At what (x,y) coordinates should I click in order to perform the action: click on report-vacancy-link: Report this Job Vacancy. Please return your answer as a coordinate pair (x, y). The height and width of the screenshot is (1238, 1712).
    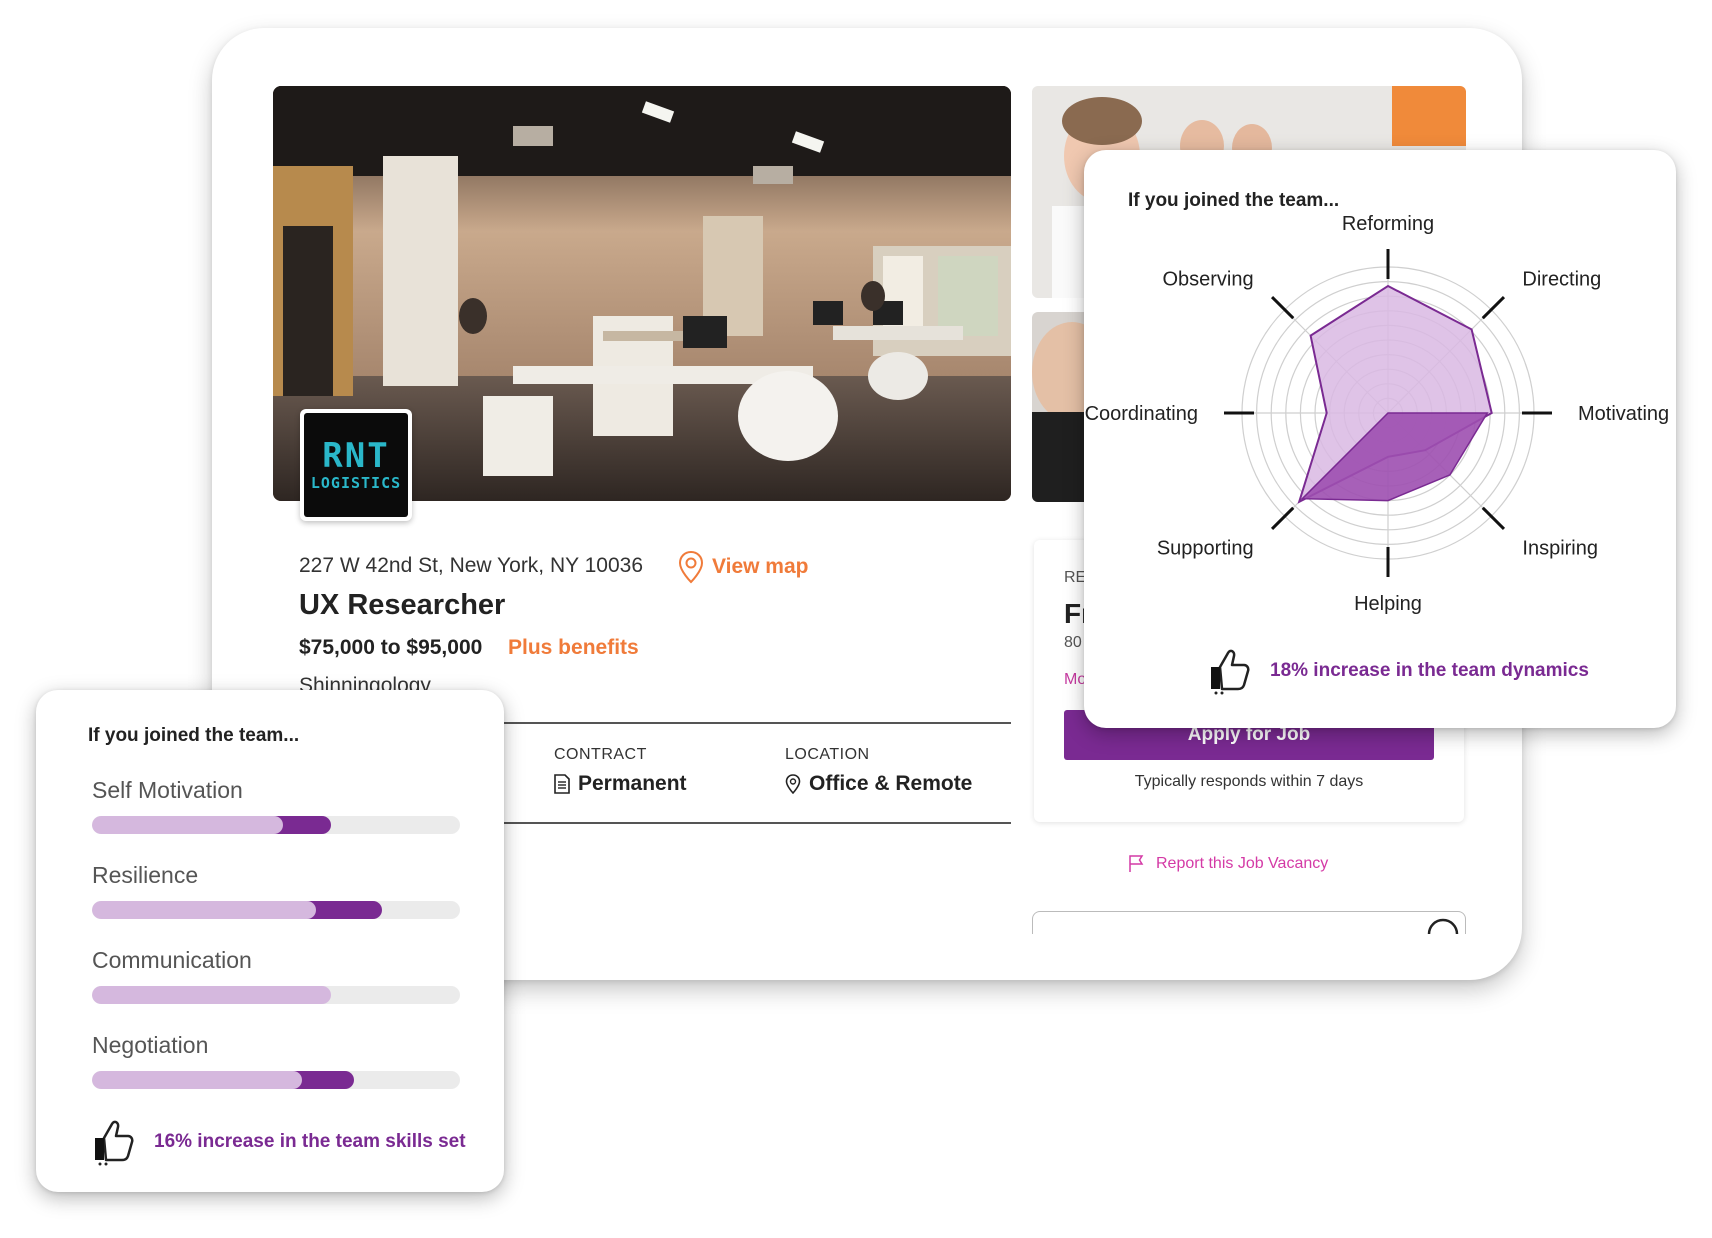
    Looking at the image, I should click on (1228, 864).